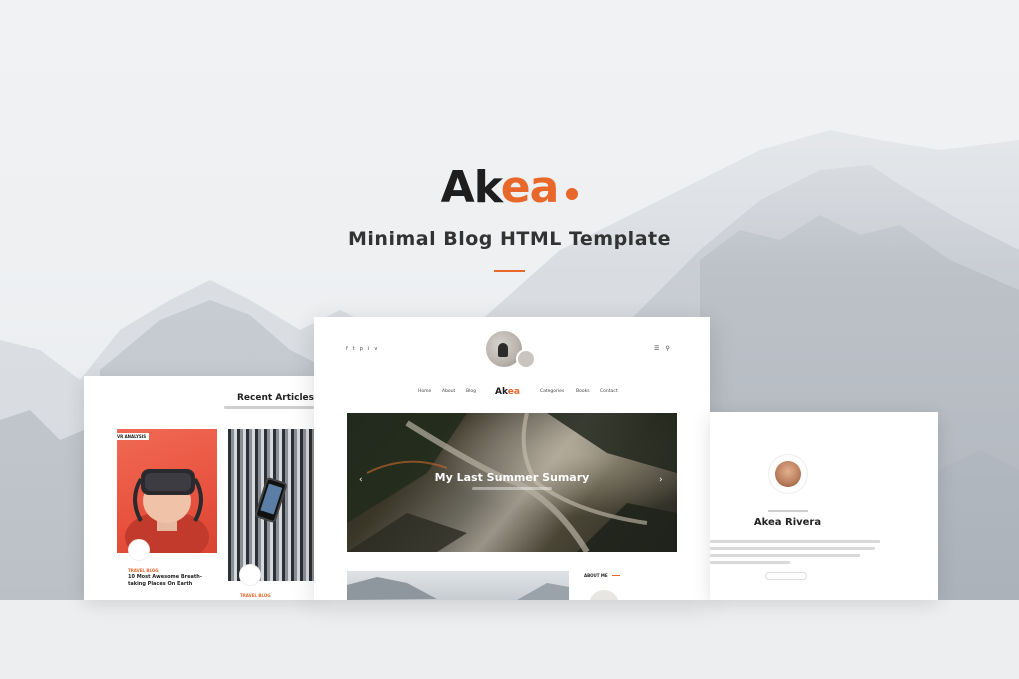 This screenshot has width=1019, height=679. I want to click on nav-logo-prefix: Ak, so click(501, 392).